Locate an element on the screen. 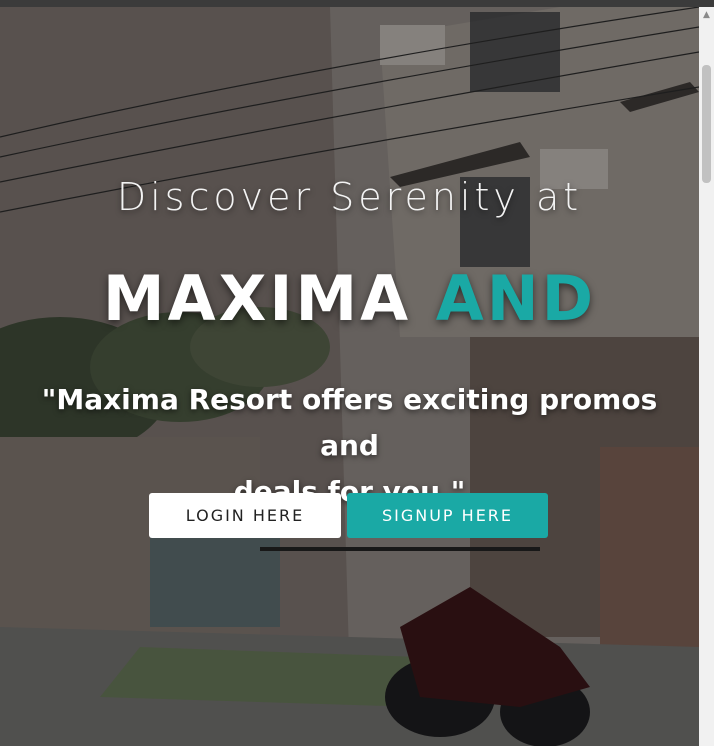  login-button: LOGIN HERE is located at coordinates (245, 515).